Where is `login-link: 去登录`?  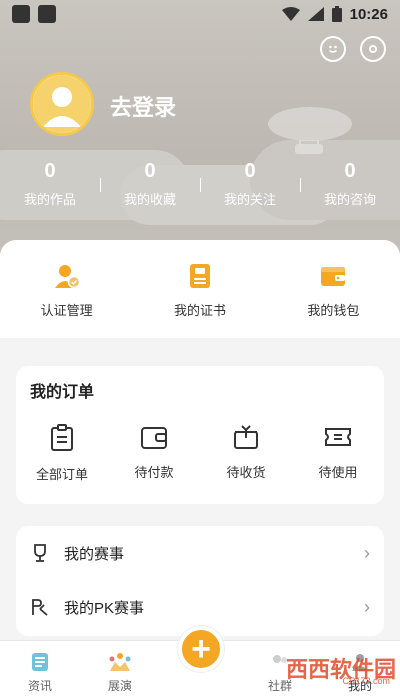
login-link: 去登录 is located at coordinates (143, 106).